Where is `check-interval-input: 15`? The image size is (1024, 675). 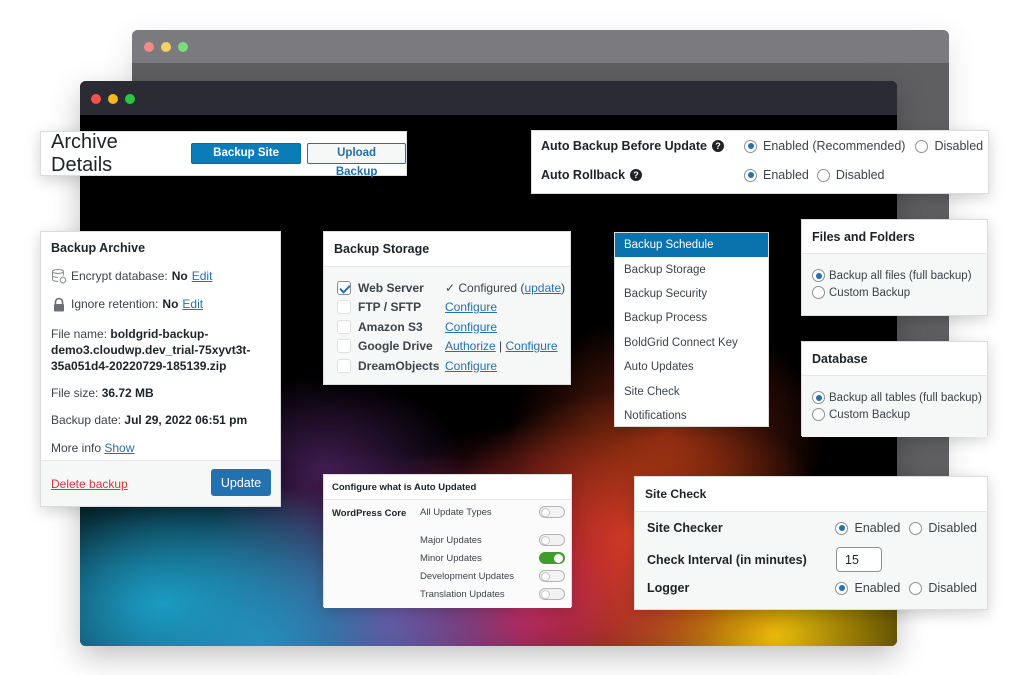
check-interval-input: 15 is located at coordinates (859, 559).